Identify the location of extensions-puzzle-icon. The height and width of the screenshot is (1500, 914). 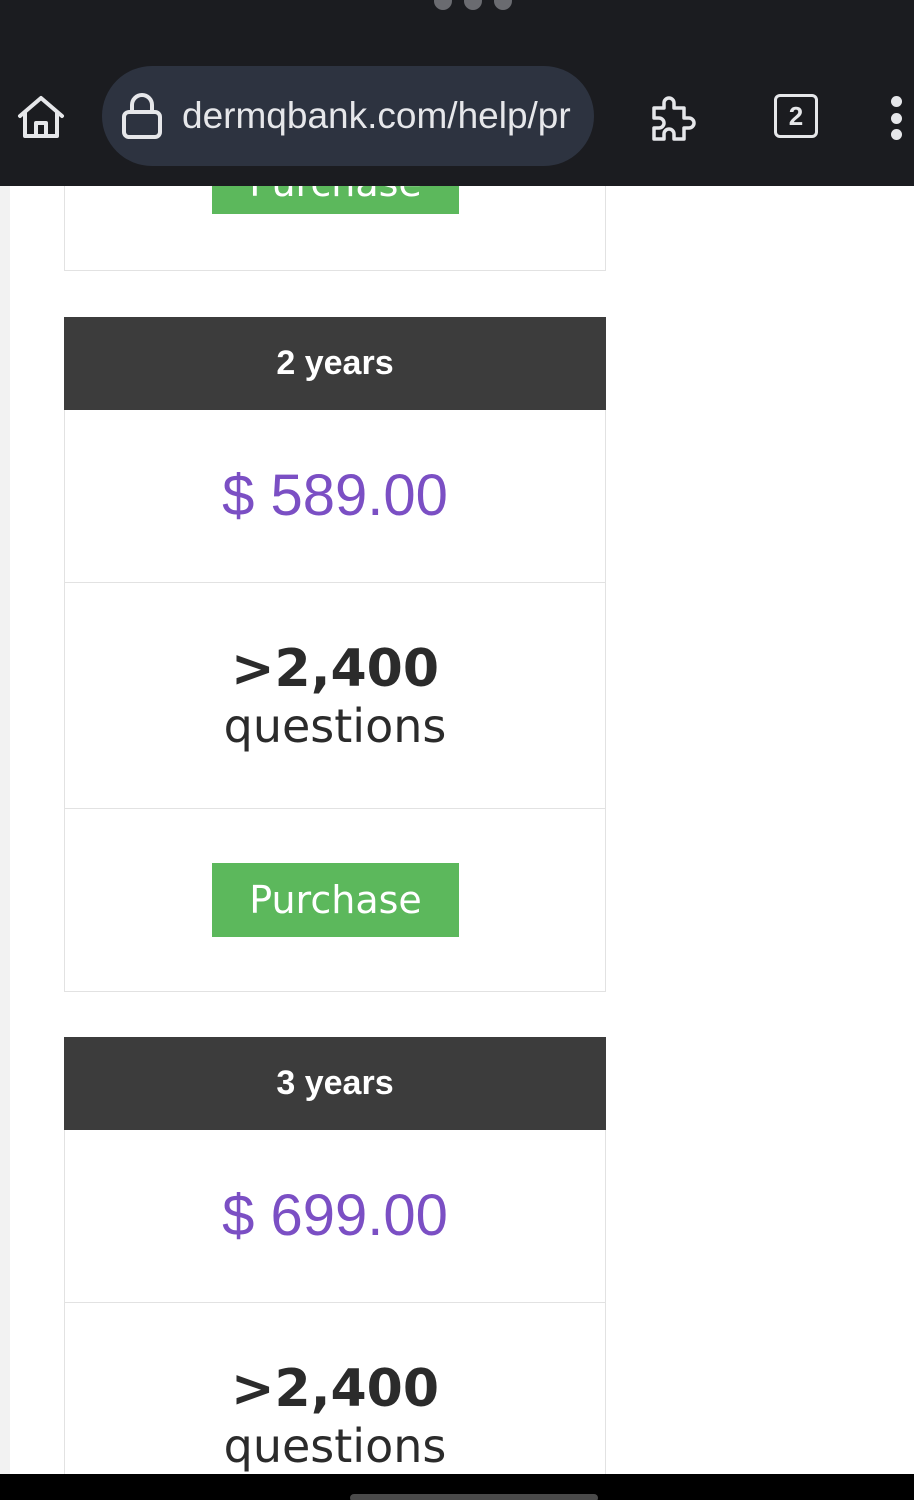
(675, 118).